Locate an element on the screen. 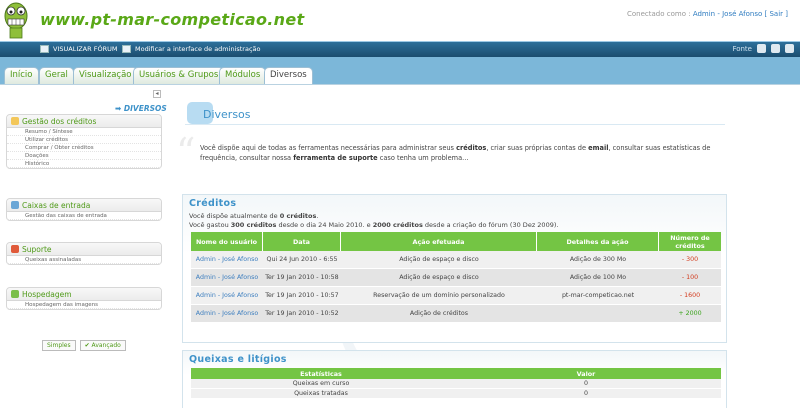  text: Você gastou is located at coordinates (210, 225).